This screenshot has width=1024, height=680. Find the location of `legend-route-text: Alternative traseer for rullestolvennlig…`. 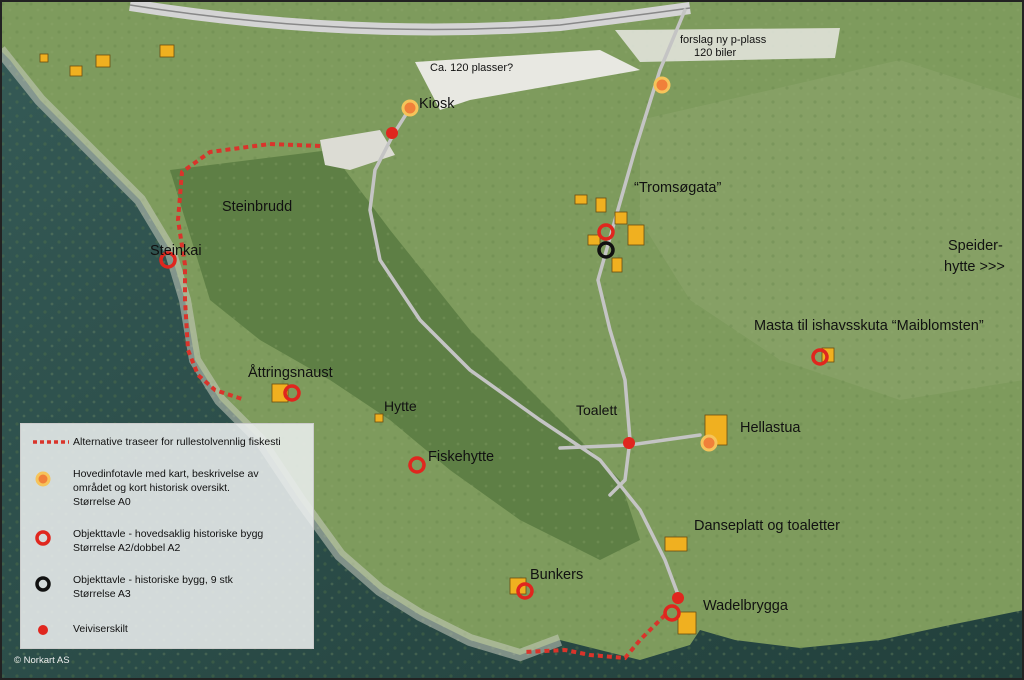

legend-route-text: Alternative traseer for rullestolvennlig… is located at coordinates (177, 442).